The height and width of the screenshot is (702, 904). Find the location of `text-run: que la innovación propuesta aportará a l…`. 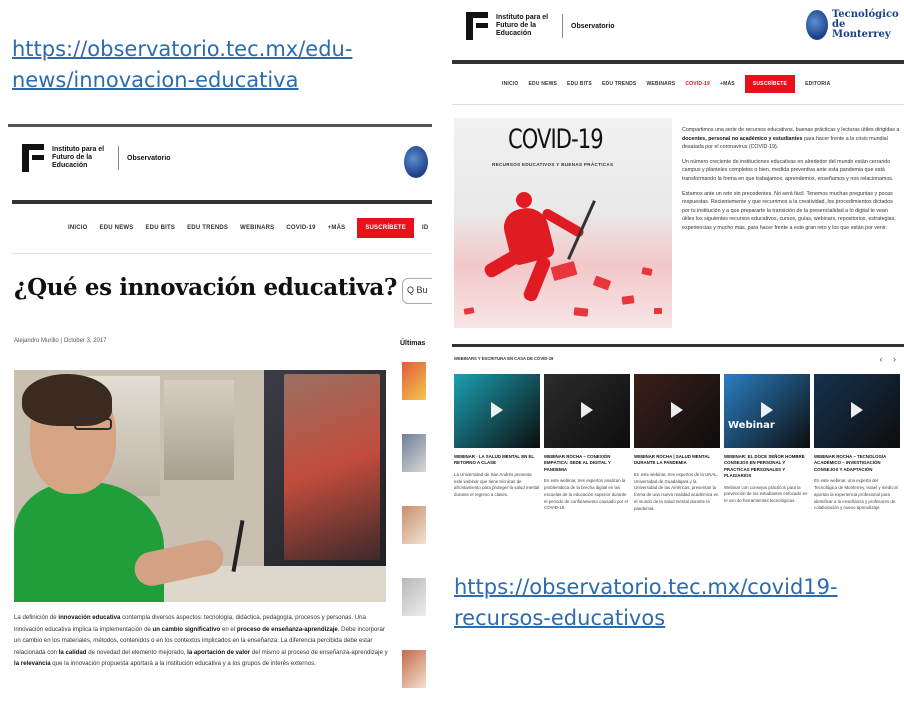

text-run: que la innovación propuesta aportará a l… is located at coordinates (183, 663).